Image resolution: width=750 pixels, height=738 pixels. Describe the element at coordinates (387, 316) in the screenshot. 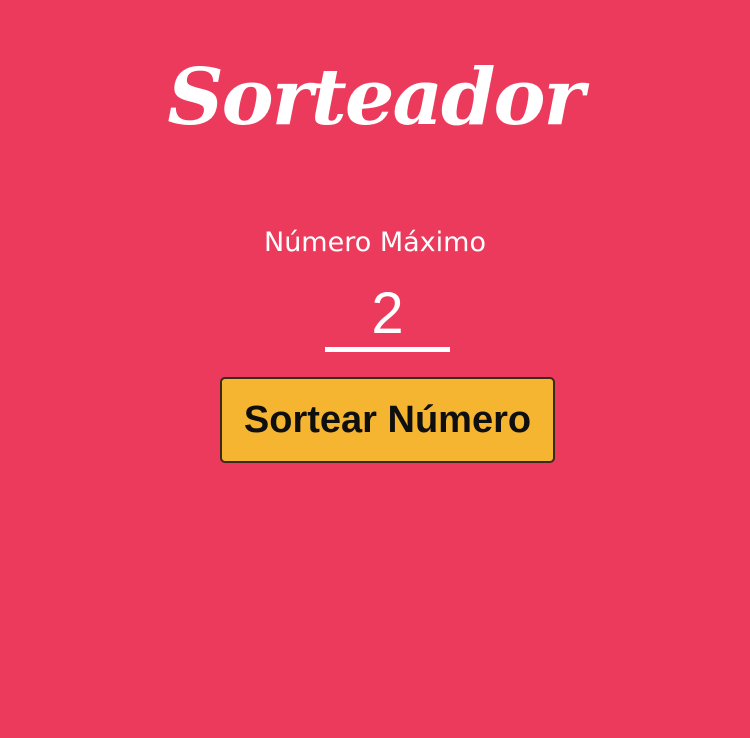

I see `max-number-input` at that location.